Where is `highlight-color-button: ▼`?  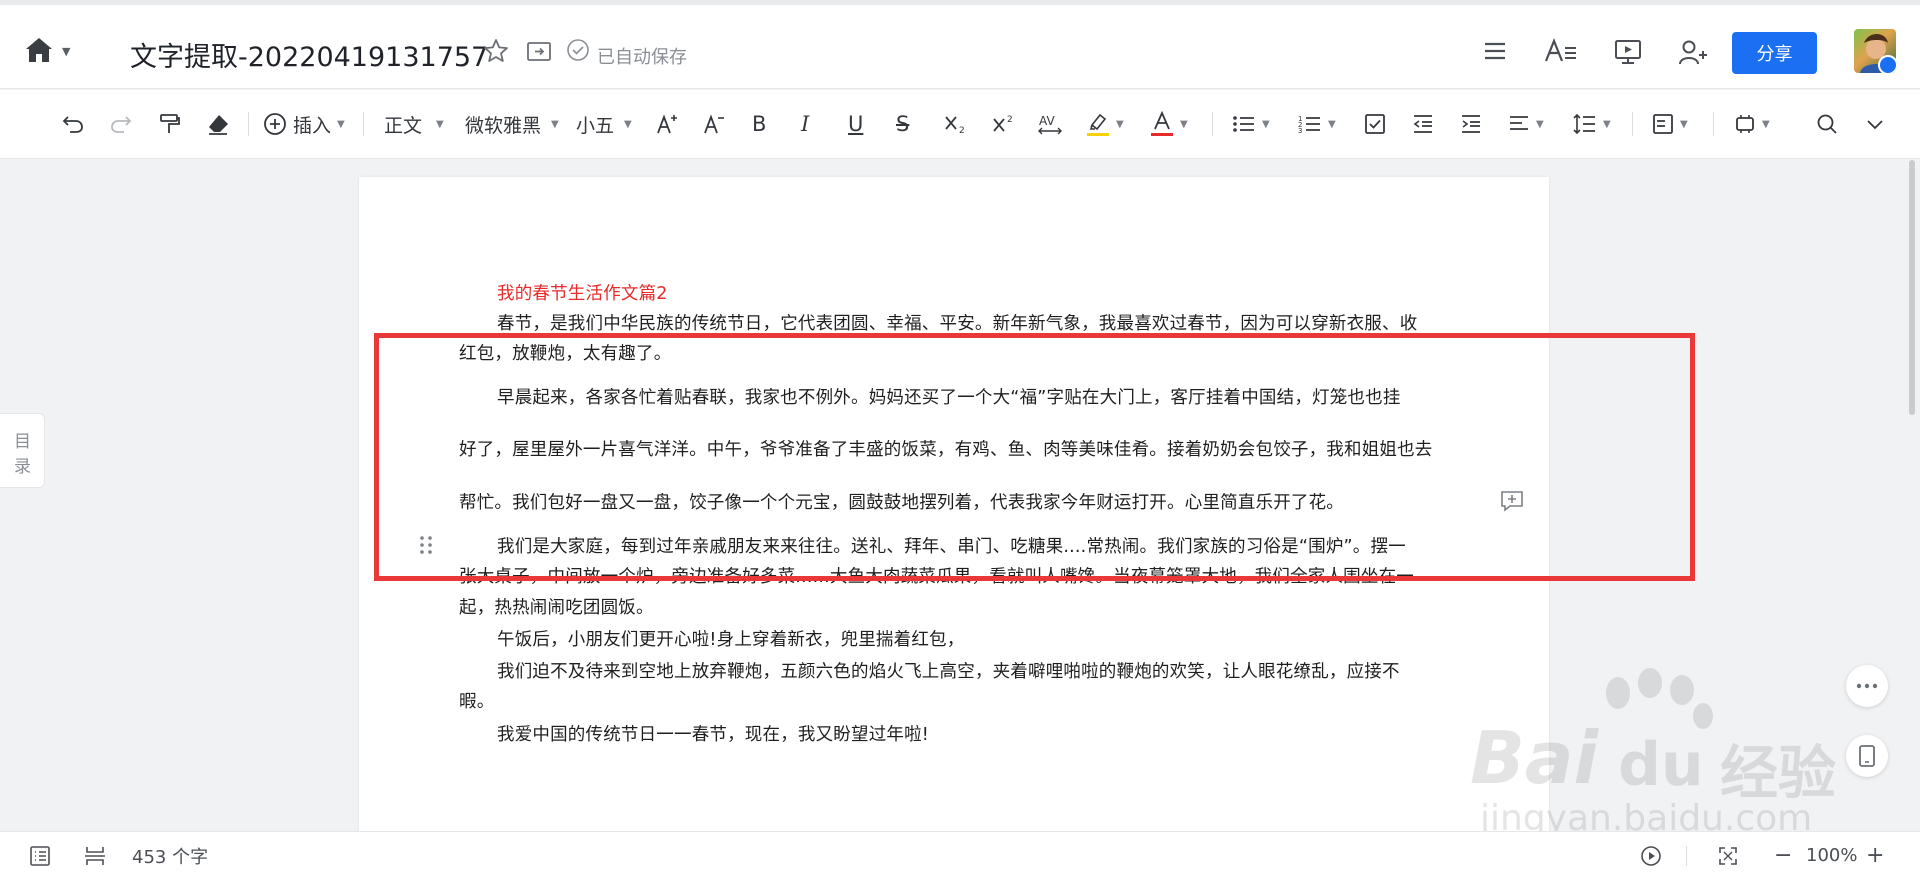 highlight-color-button: ▼ is located at coordinates (1105, 124).